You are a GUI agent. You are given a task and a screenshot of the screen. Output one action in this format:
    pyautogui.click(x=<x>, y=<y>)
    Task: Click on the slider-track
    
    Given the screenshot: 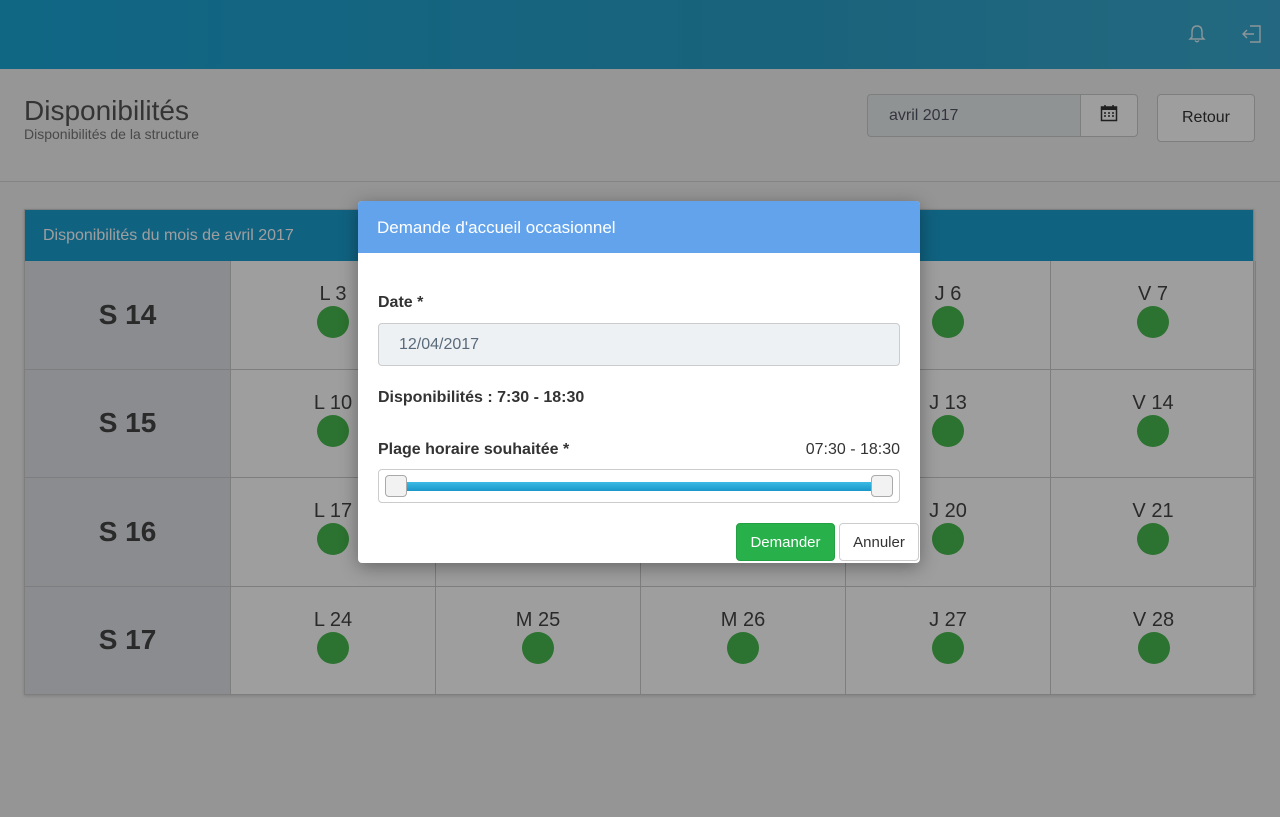 What is the action you would take?
    pyautogui.click(x=639, y=486)
    